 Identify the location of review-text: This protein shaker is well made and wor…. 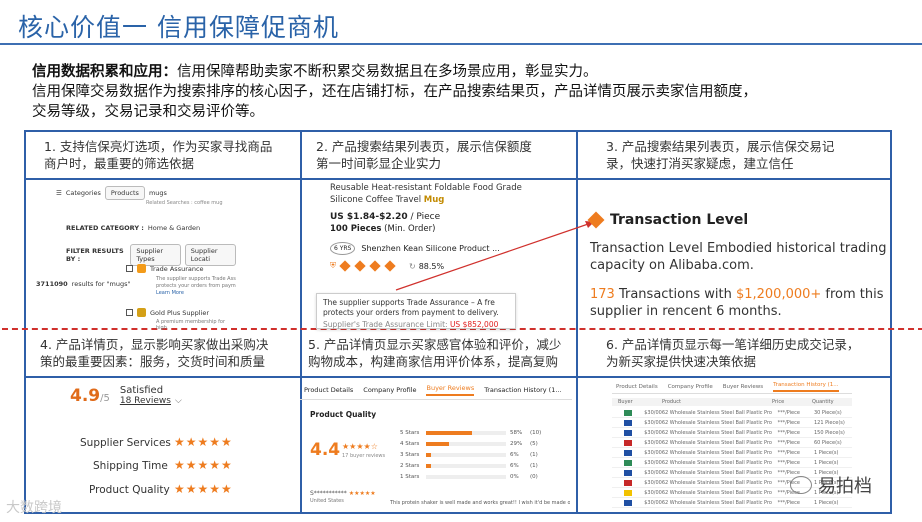
(480, 503).